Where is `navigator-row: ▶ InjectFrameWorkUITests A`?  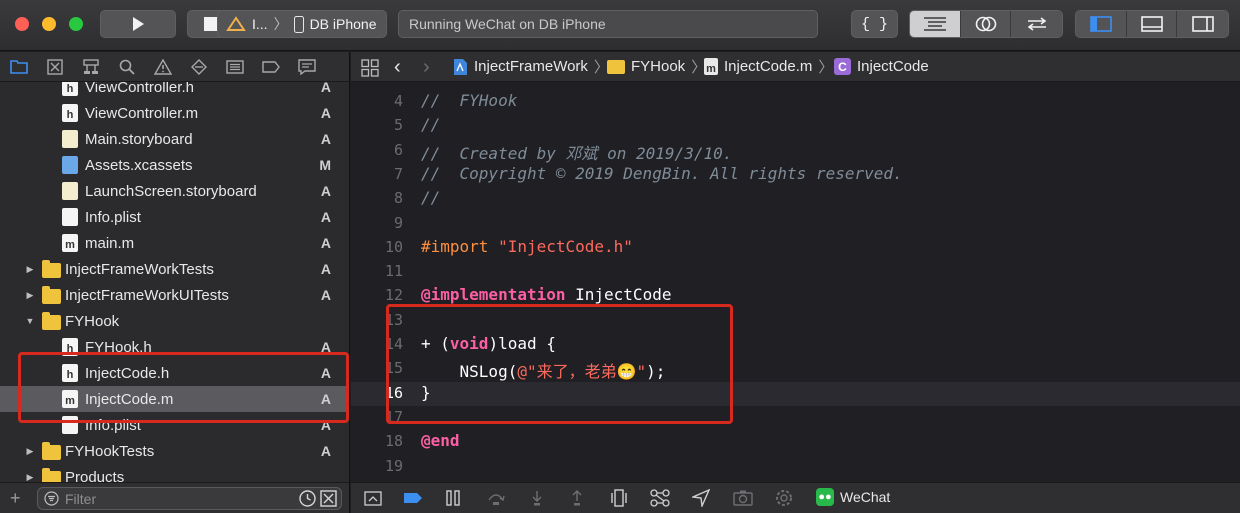 navigator-row: ▶ InjectFrameWorkUITests A is located at coordinates (174, 295).